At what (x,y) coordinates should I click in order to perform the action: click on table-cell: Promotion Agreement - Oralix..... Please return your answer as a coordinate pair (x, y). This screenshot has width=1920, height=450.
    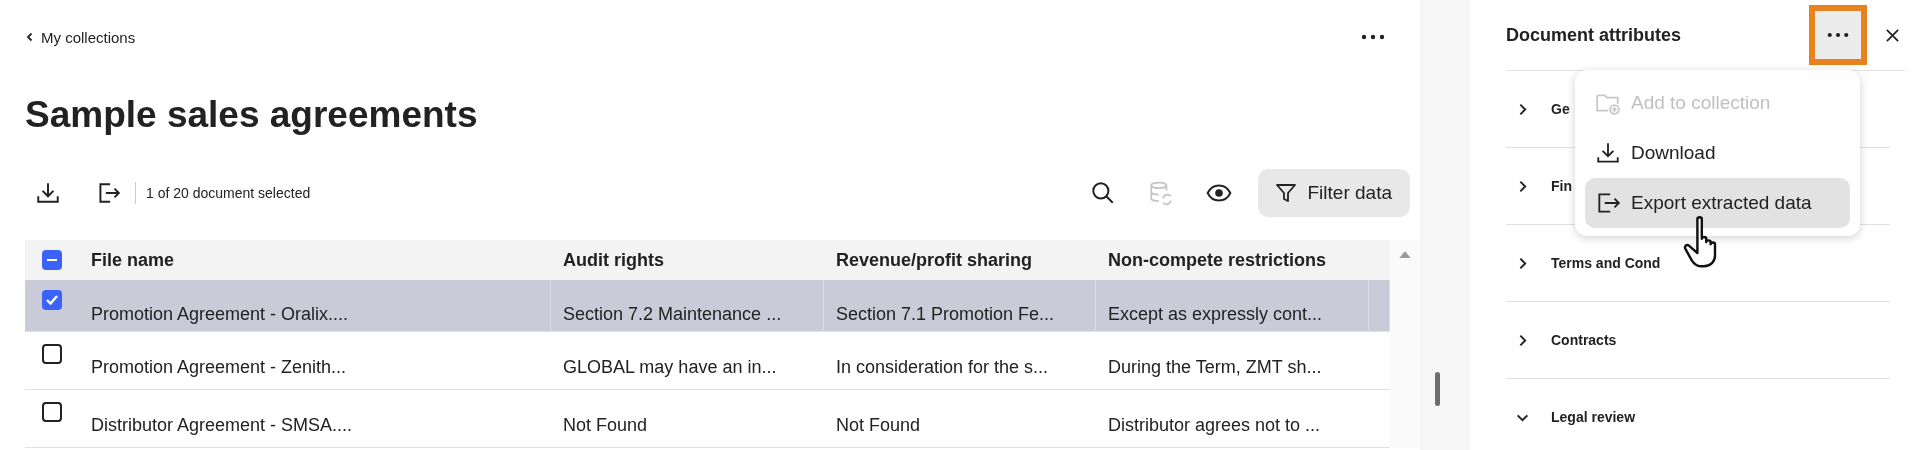
    Looking at the image, I should click on (220, 314).